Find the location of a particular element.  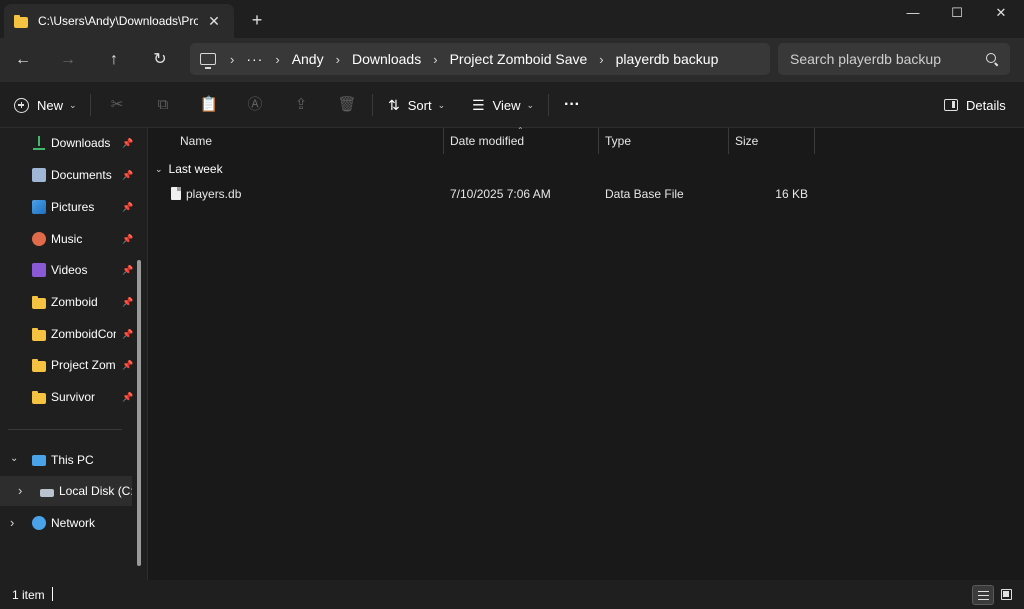

sidebar-item-videos: Videos 📌 is located at coordinates (67, 270).